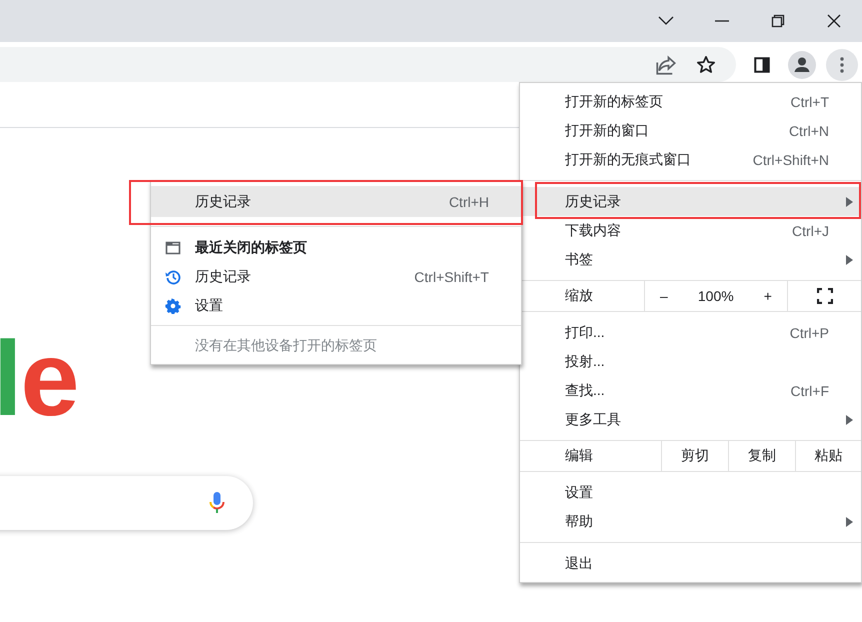 The image size is (862, 622). Describe the element at coordinates (716, 296) in the screenshot. I see `zoom-level: 100%` at that location.